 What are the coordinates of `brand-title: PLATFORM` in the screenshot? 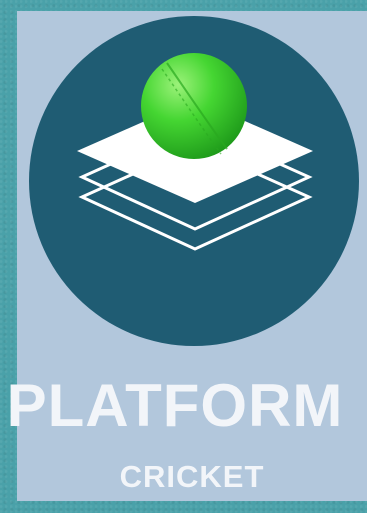 It's located at (175, 405).